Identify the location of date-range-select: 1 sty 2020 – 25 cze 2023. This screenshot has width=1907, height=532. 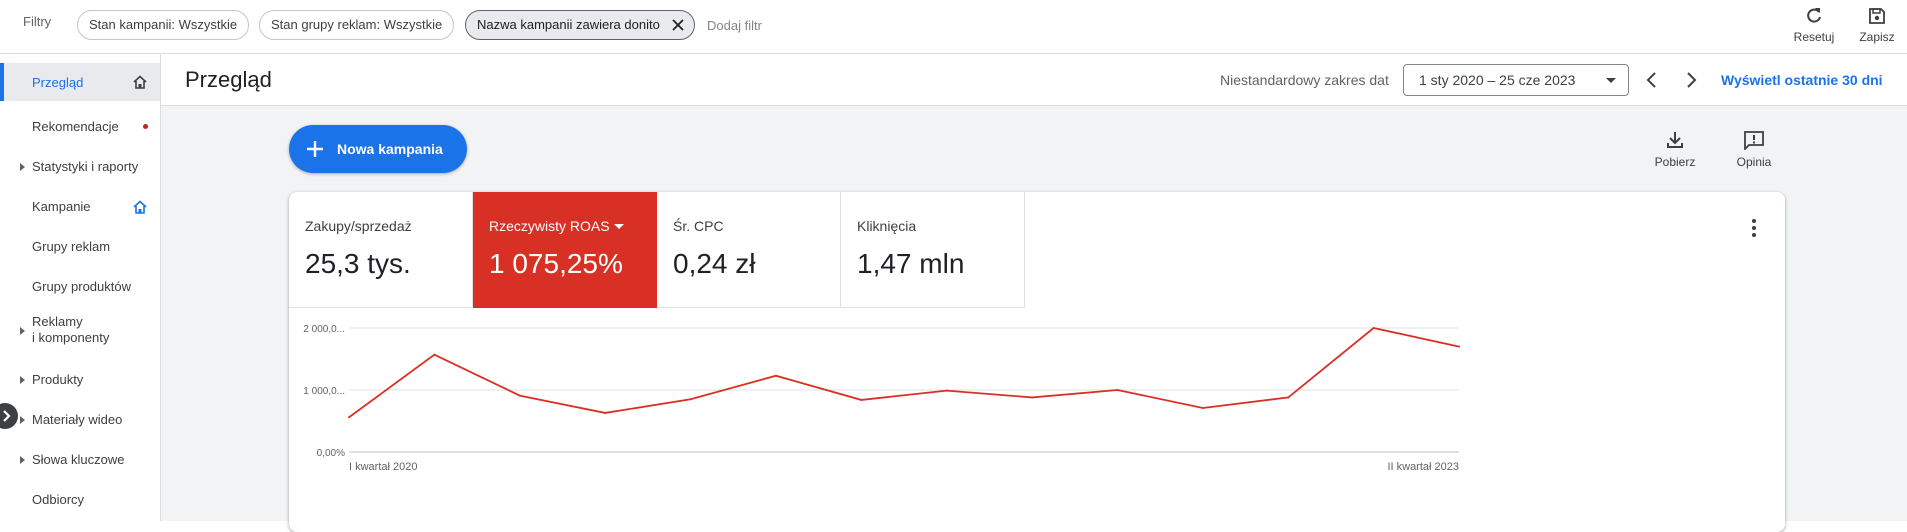
(1516, 80).